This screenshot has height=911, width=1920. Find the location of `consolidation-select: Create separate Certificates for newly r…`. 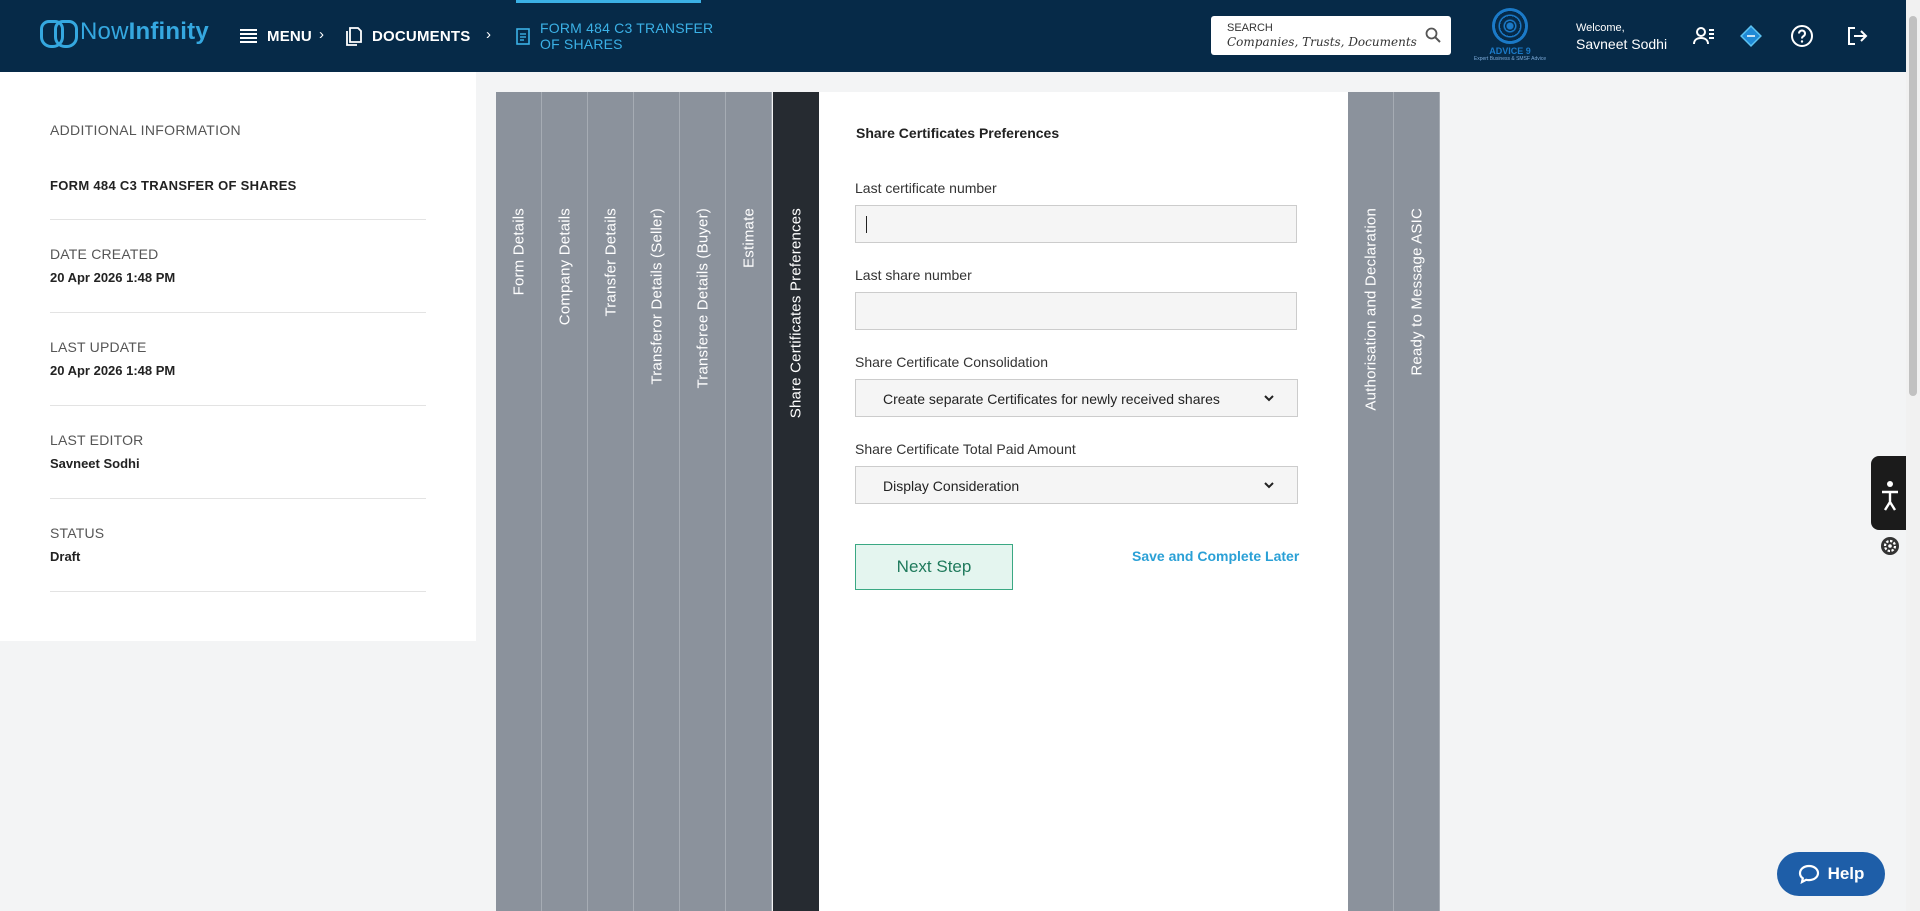

consolidation-select: Create separate Certificates for newly r… is located at coordinates (1076, 398).